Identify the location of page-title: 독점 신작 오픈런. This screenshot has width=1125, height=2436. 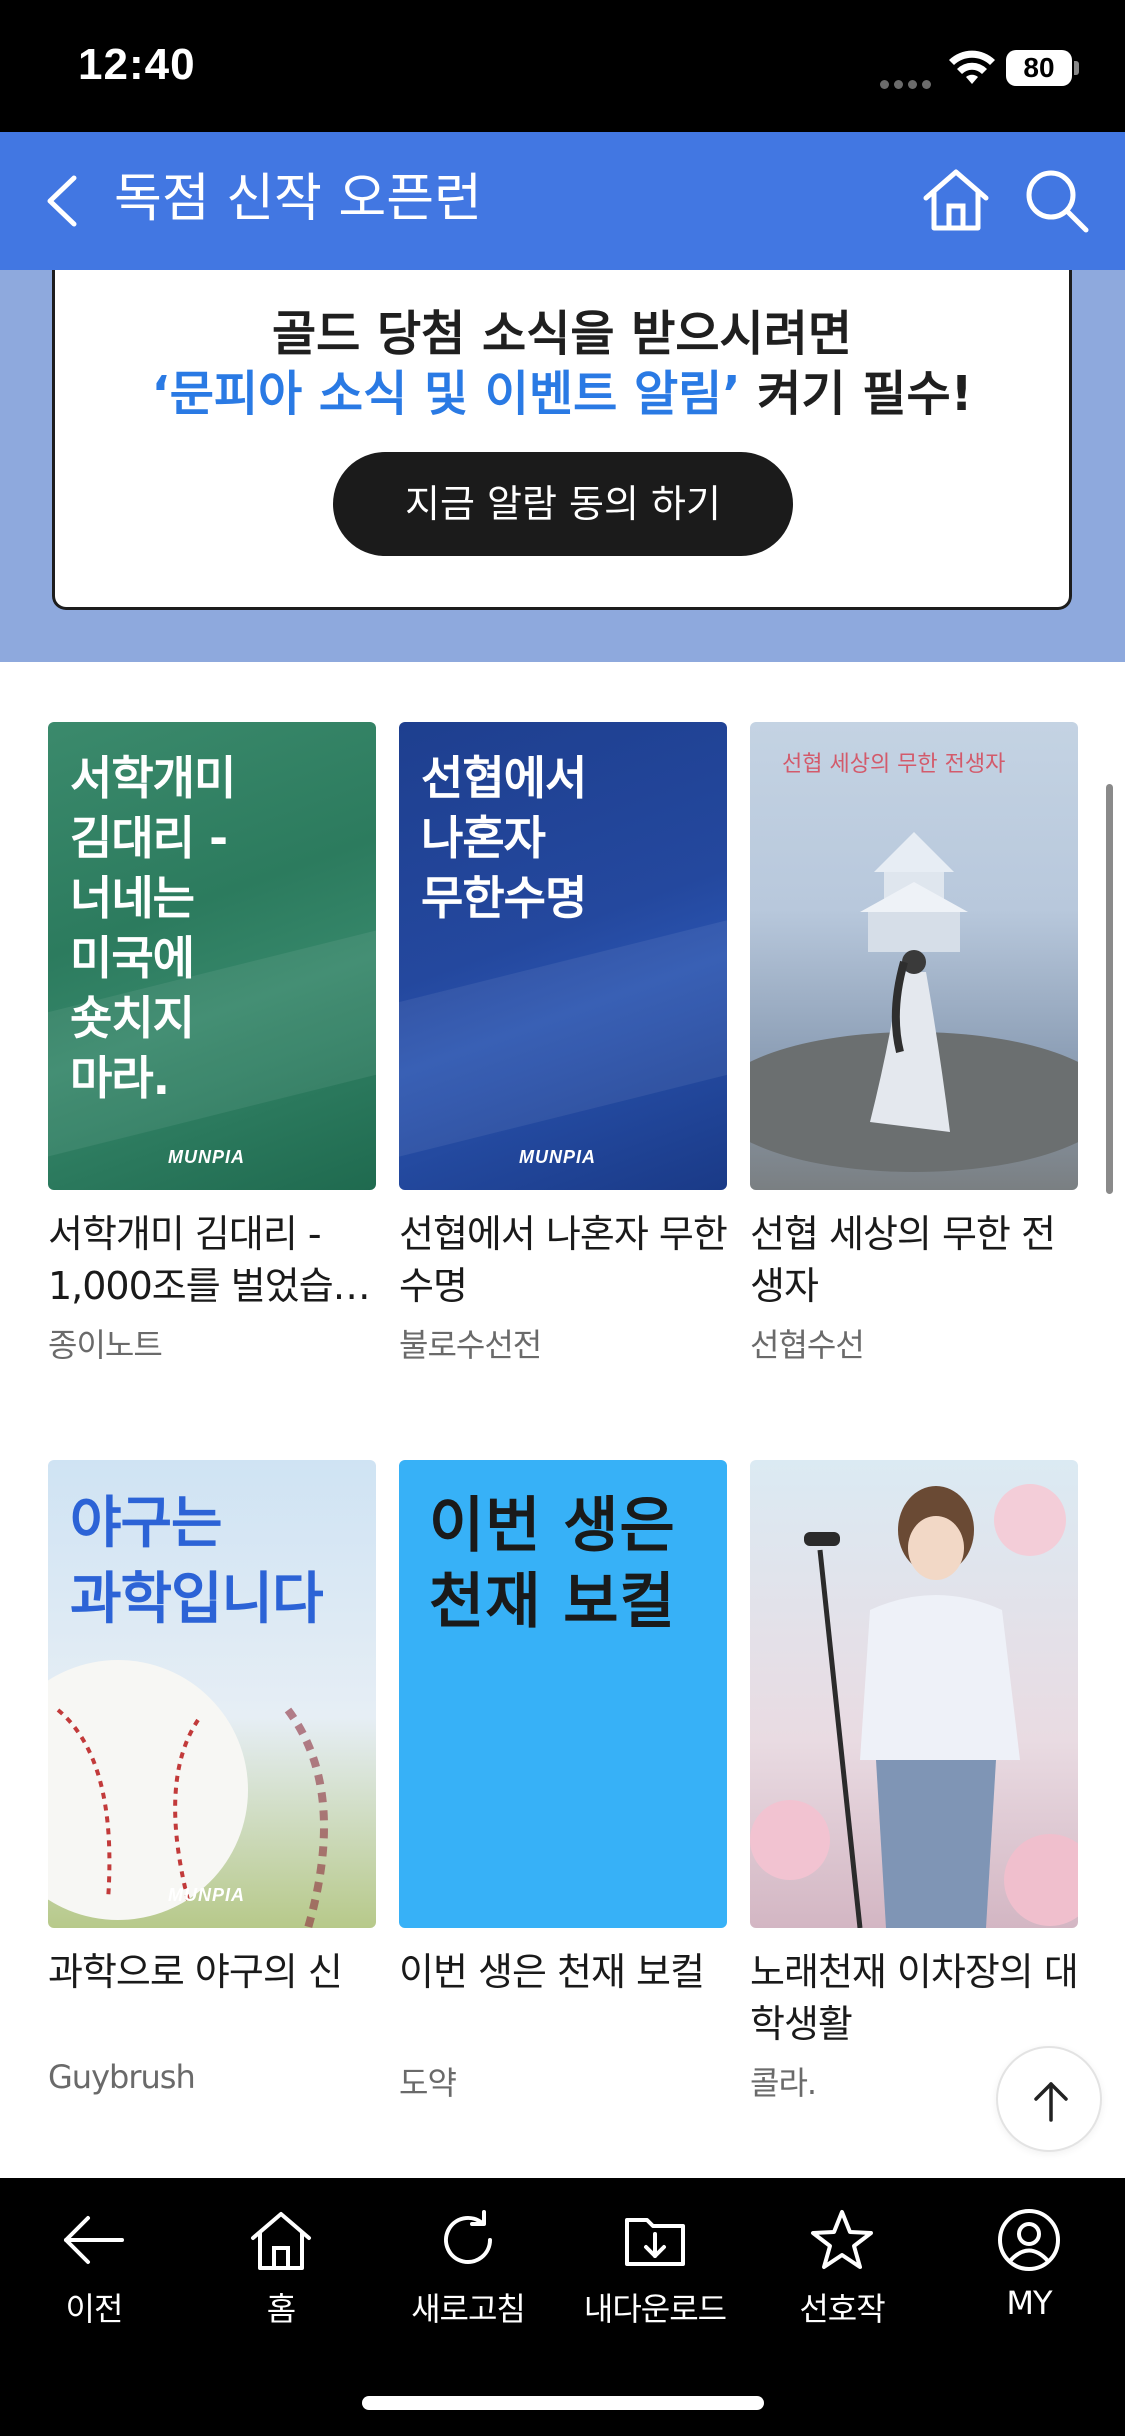
(298, 199).